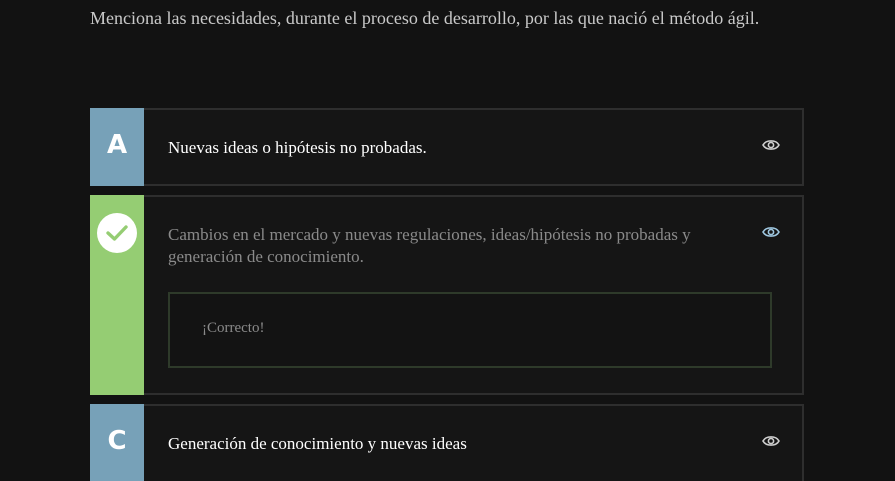  What do you see at coordinates (470, 330) in the screenshot?
I see `feedback-box: ¡Correcto!` at bounding box center [470, 330].